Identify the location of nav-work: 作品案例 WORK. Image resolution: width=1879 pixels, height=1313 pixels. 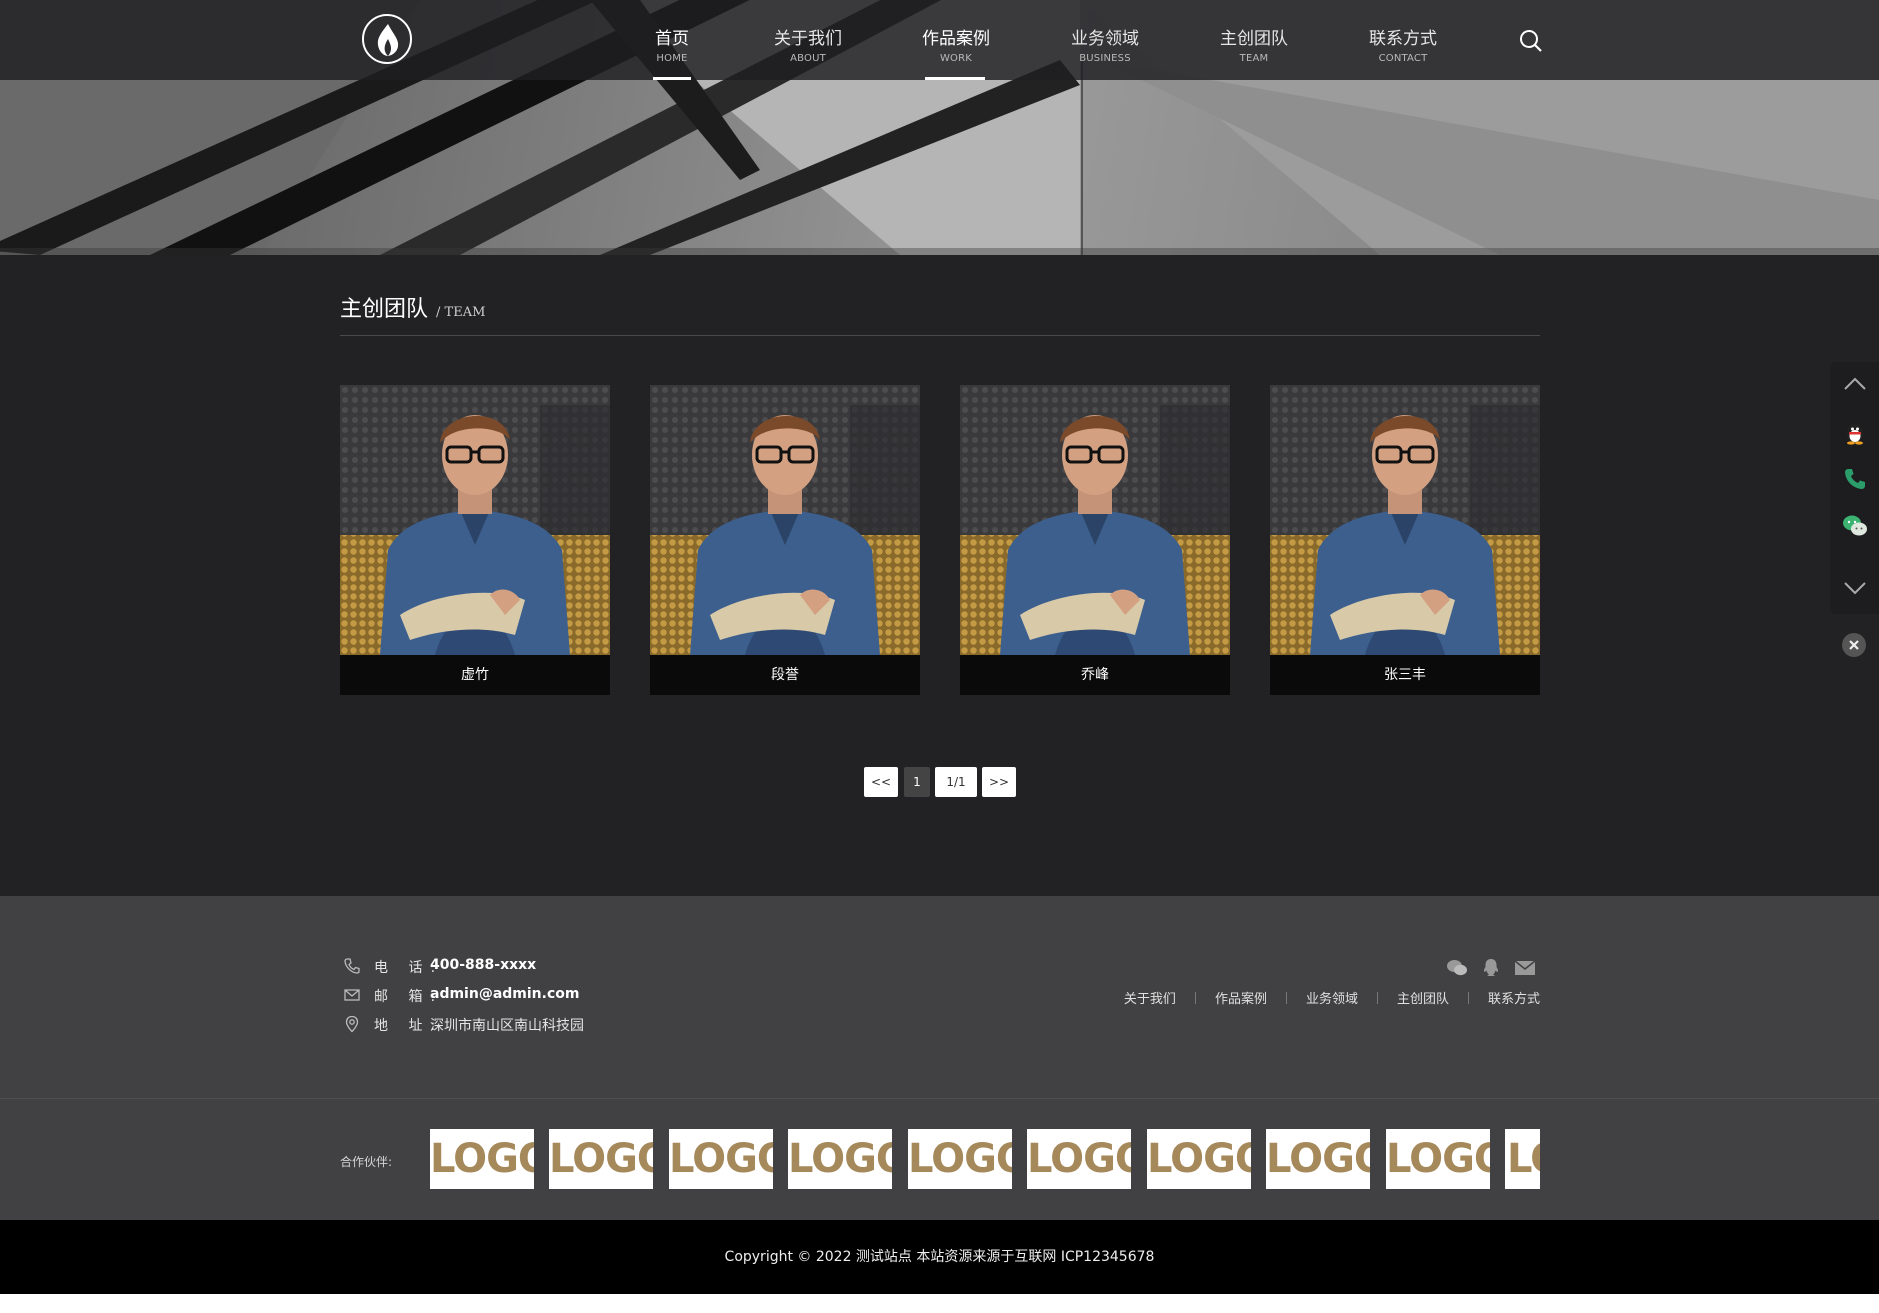
(956, 40).